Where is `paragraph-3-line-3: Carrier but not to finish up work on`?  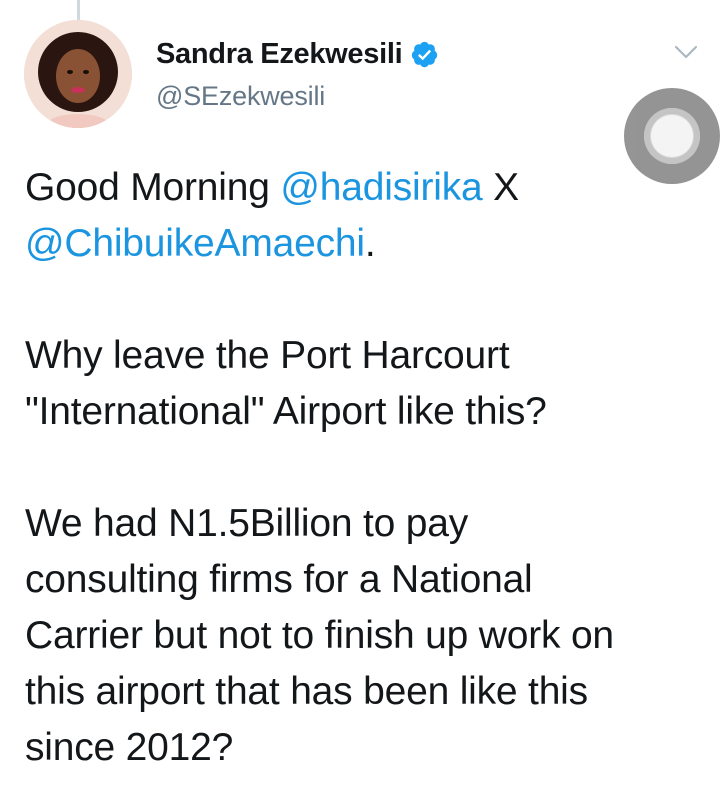
paragraph-3-line-3: Carrier but not to finish up work on is located at coordinates (319, 635).